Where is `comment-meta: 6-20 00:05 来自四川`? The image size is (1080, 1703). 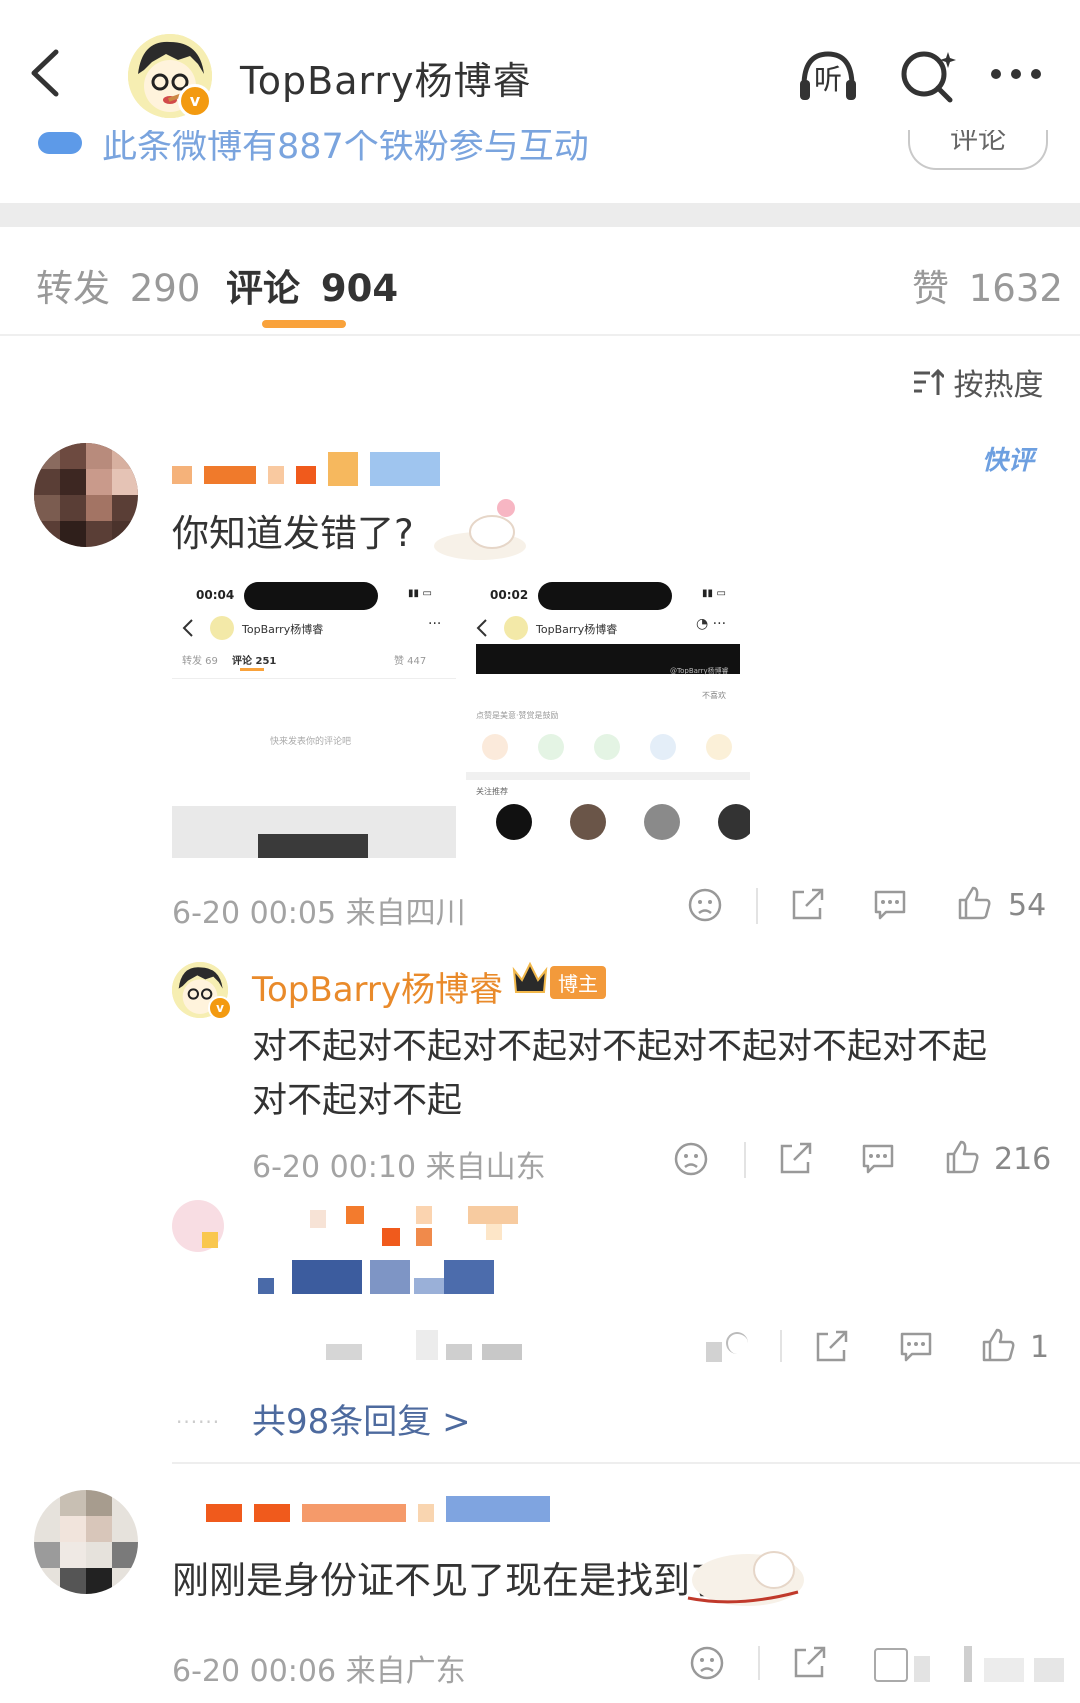 comment-meta: 6-20 00:05 来自四川 is located at coordinates (319, 913).